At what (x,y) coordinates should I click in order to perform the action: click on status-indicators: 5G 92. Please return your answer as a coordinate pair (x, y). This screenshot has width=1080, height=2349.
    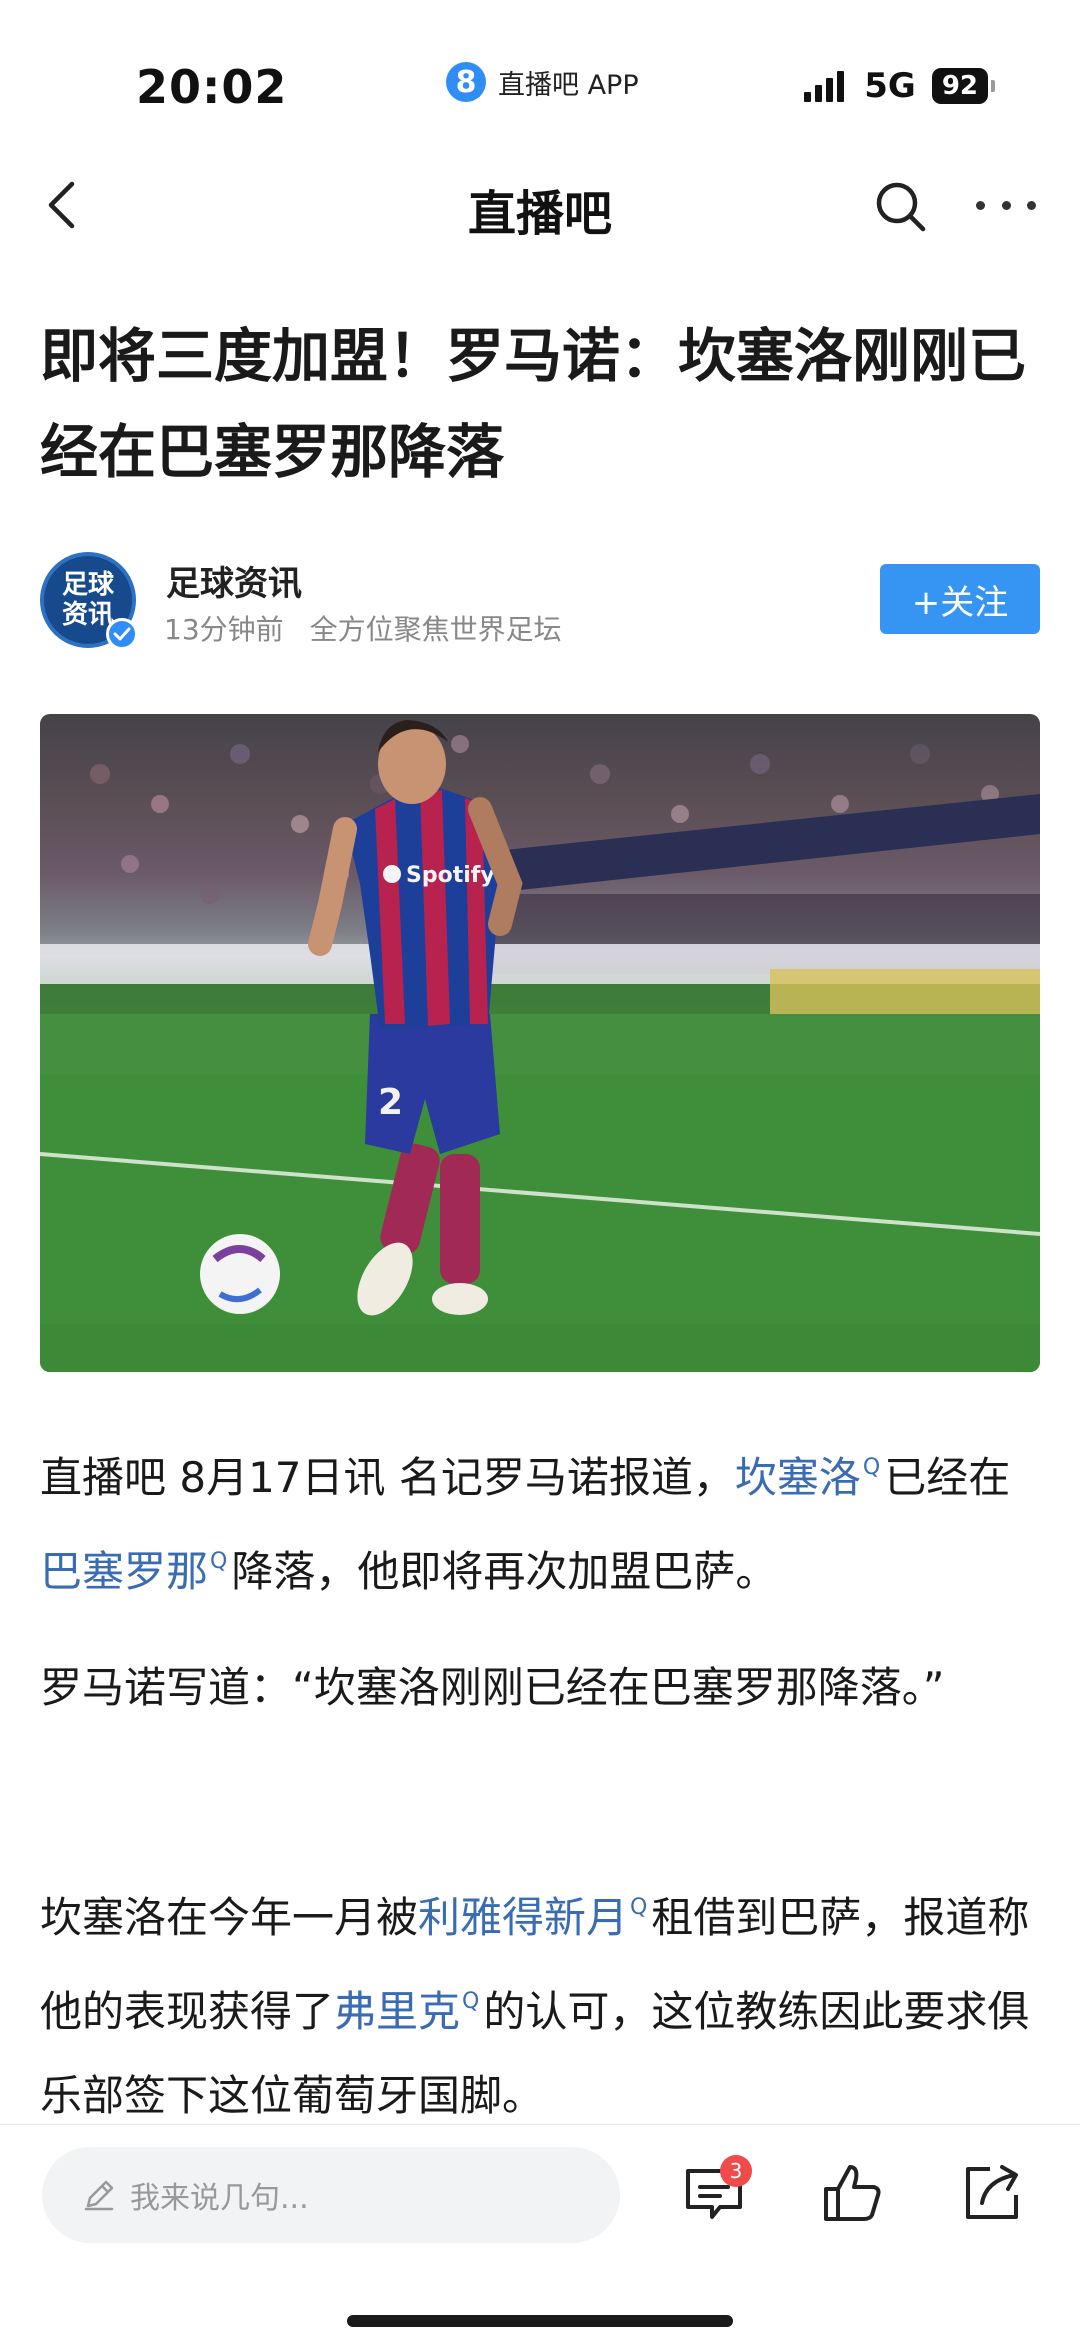
    Looking at the image, I should click on (900, 86).